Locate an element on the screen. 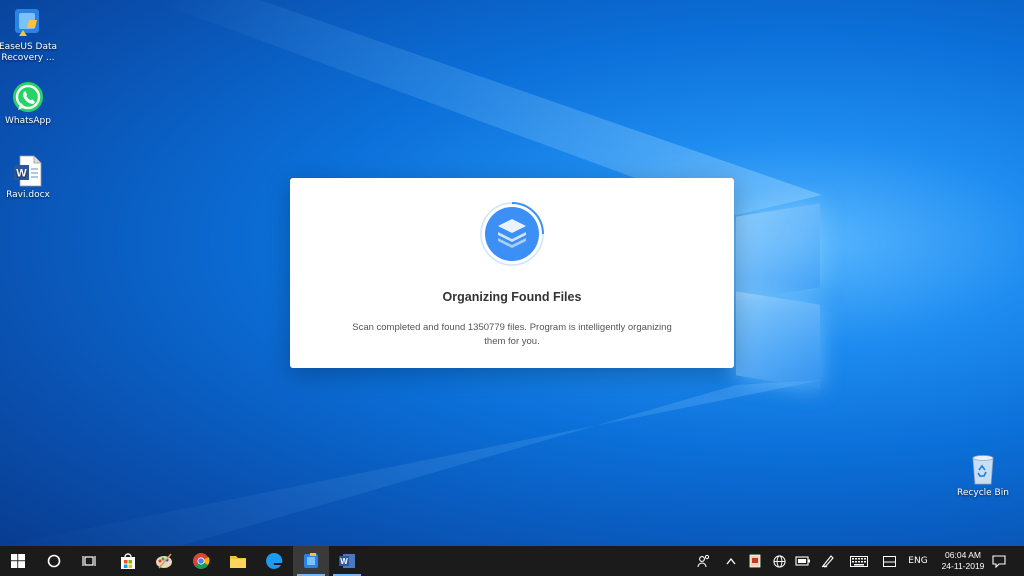 Image resolution: width=1024 pixels, height=576 pixels. tray-document-icon is located at coordinates (755, 561).